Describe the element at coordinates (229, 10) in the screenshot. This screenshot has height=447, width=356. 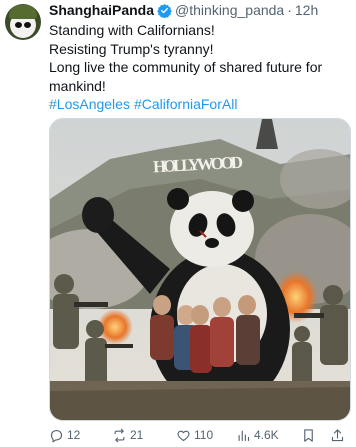
I see `handle: @thinking_panda` at that location.